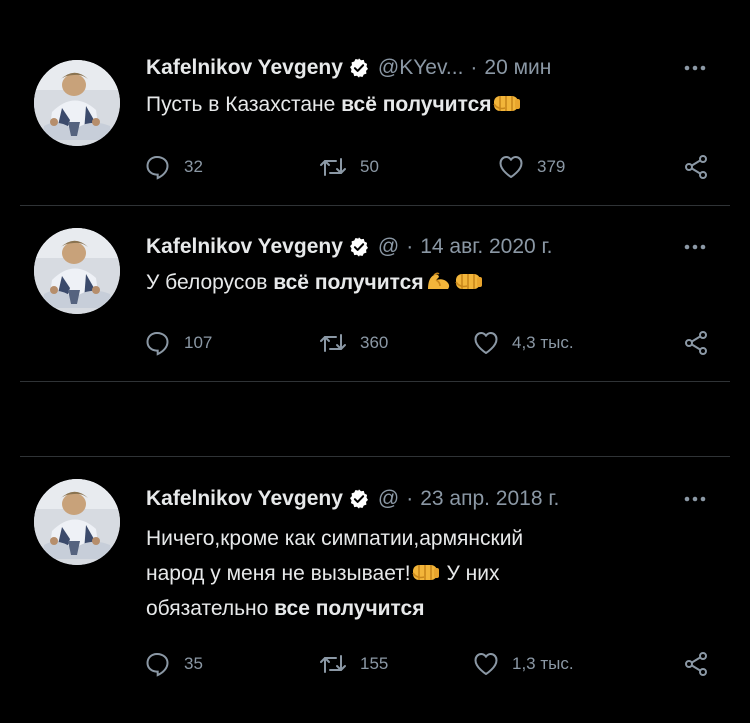 The image size is (750, 723). I want to click on tweet-header: Kafelnikov Yevgeny @ · 23 апр. 2018 г., so click(352, 499).